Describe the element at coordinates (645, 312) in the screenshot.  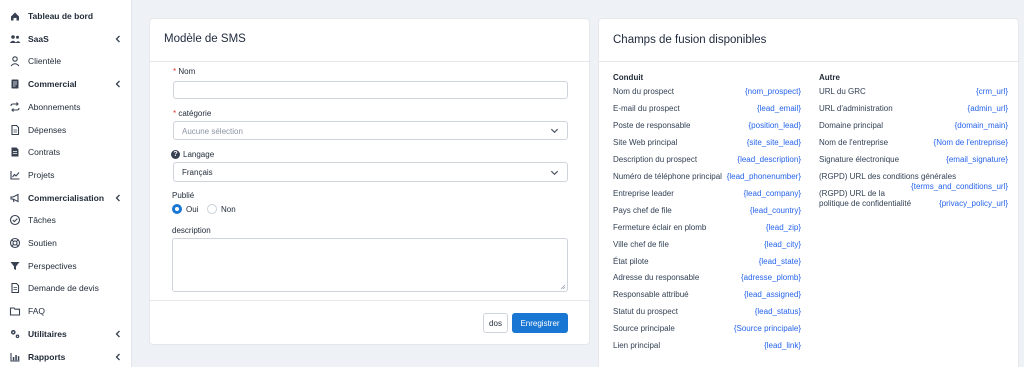
I see `merge-field-label: Statut du prospect` at that location.